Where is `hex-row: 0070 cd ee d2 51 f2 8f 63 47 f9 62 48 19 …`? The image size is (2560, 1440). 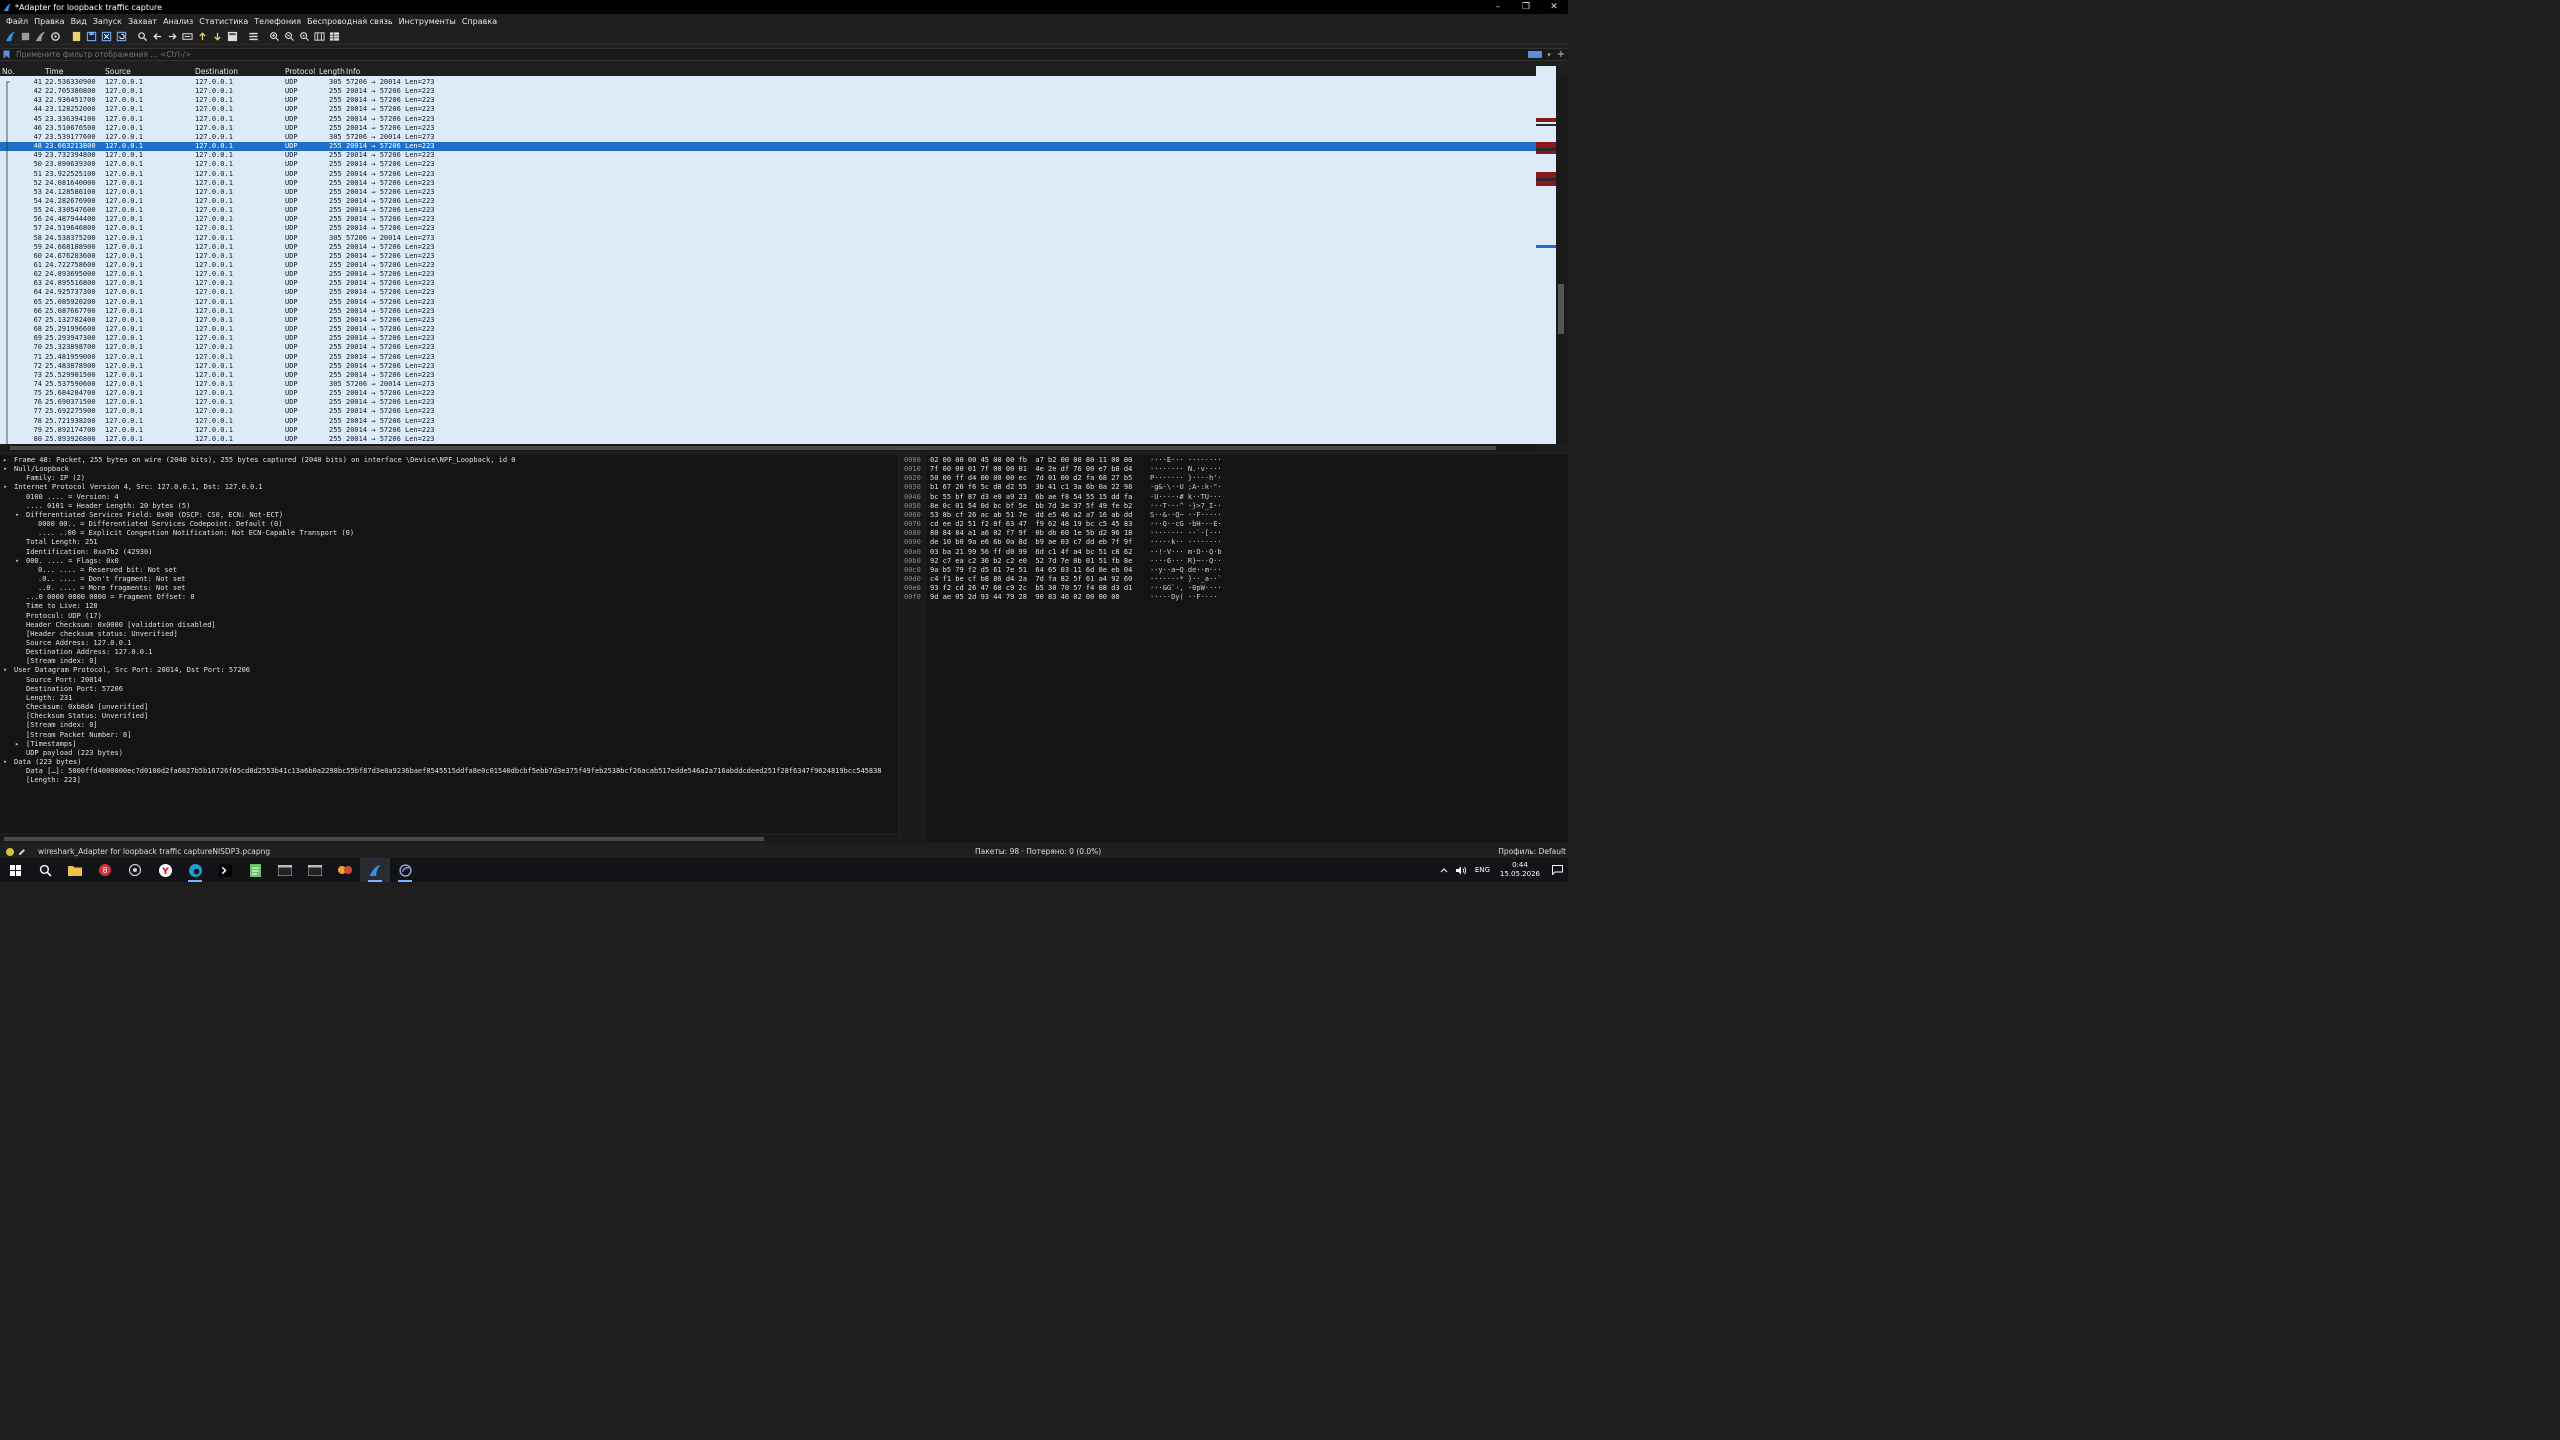 hex-row: 0070 cd ee d2 51 f2 8f 63 47 f9 62 48 19 … is located at coordinates (1234, 524).